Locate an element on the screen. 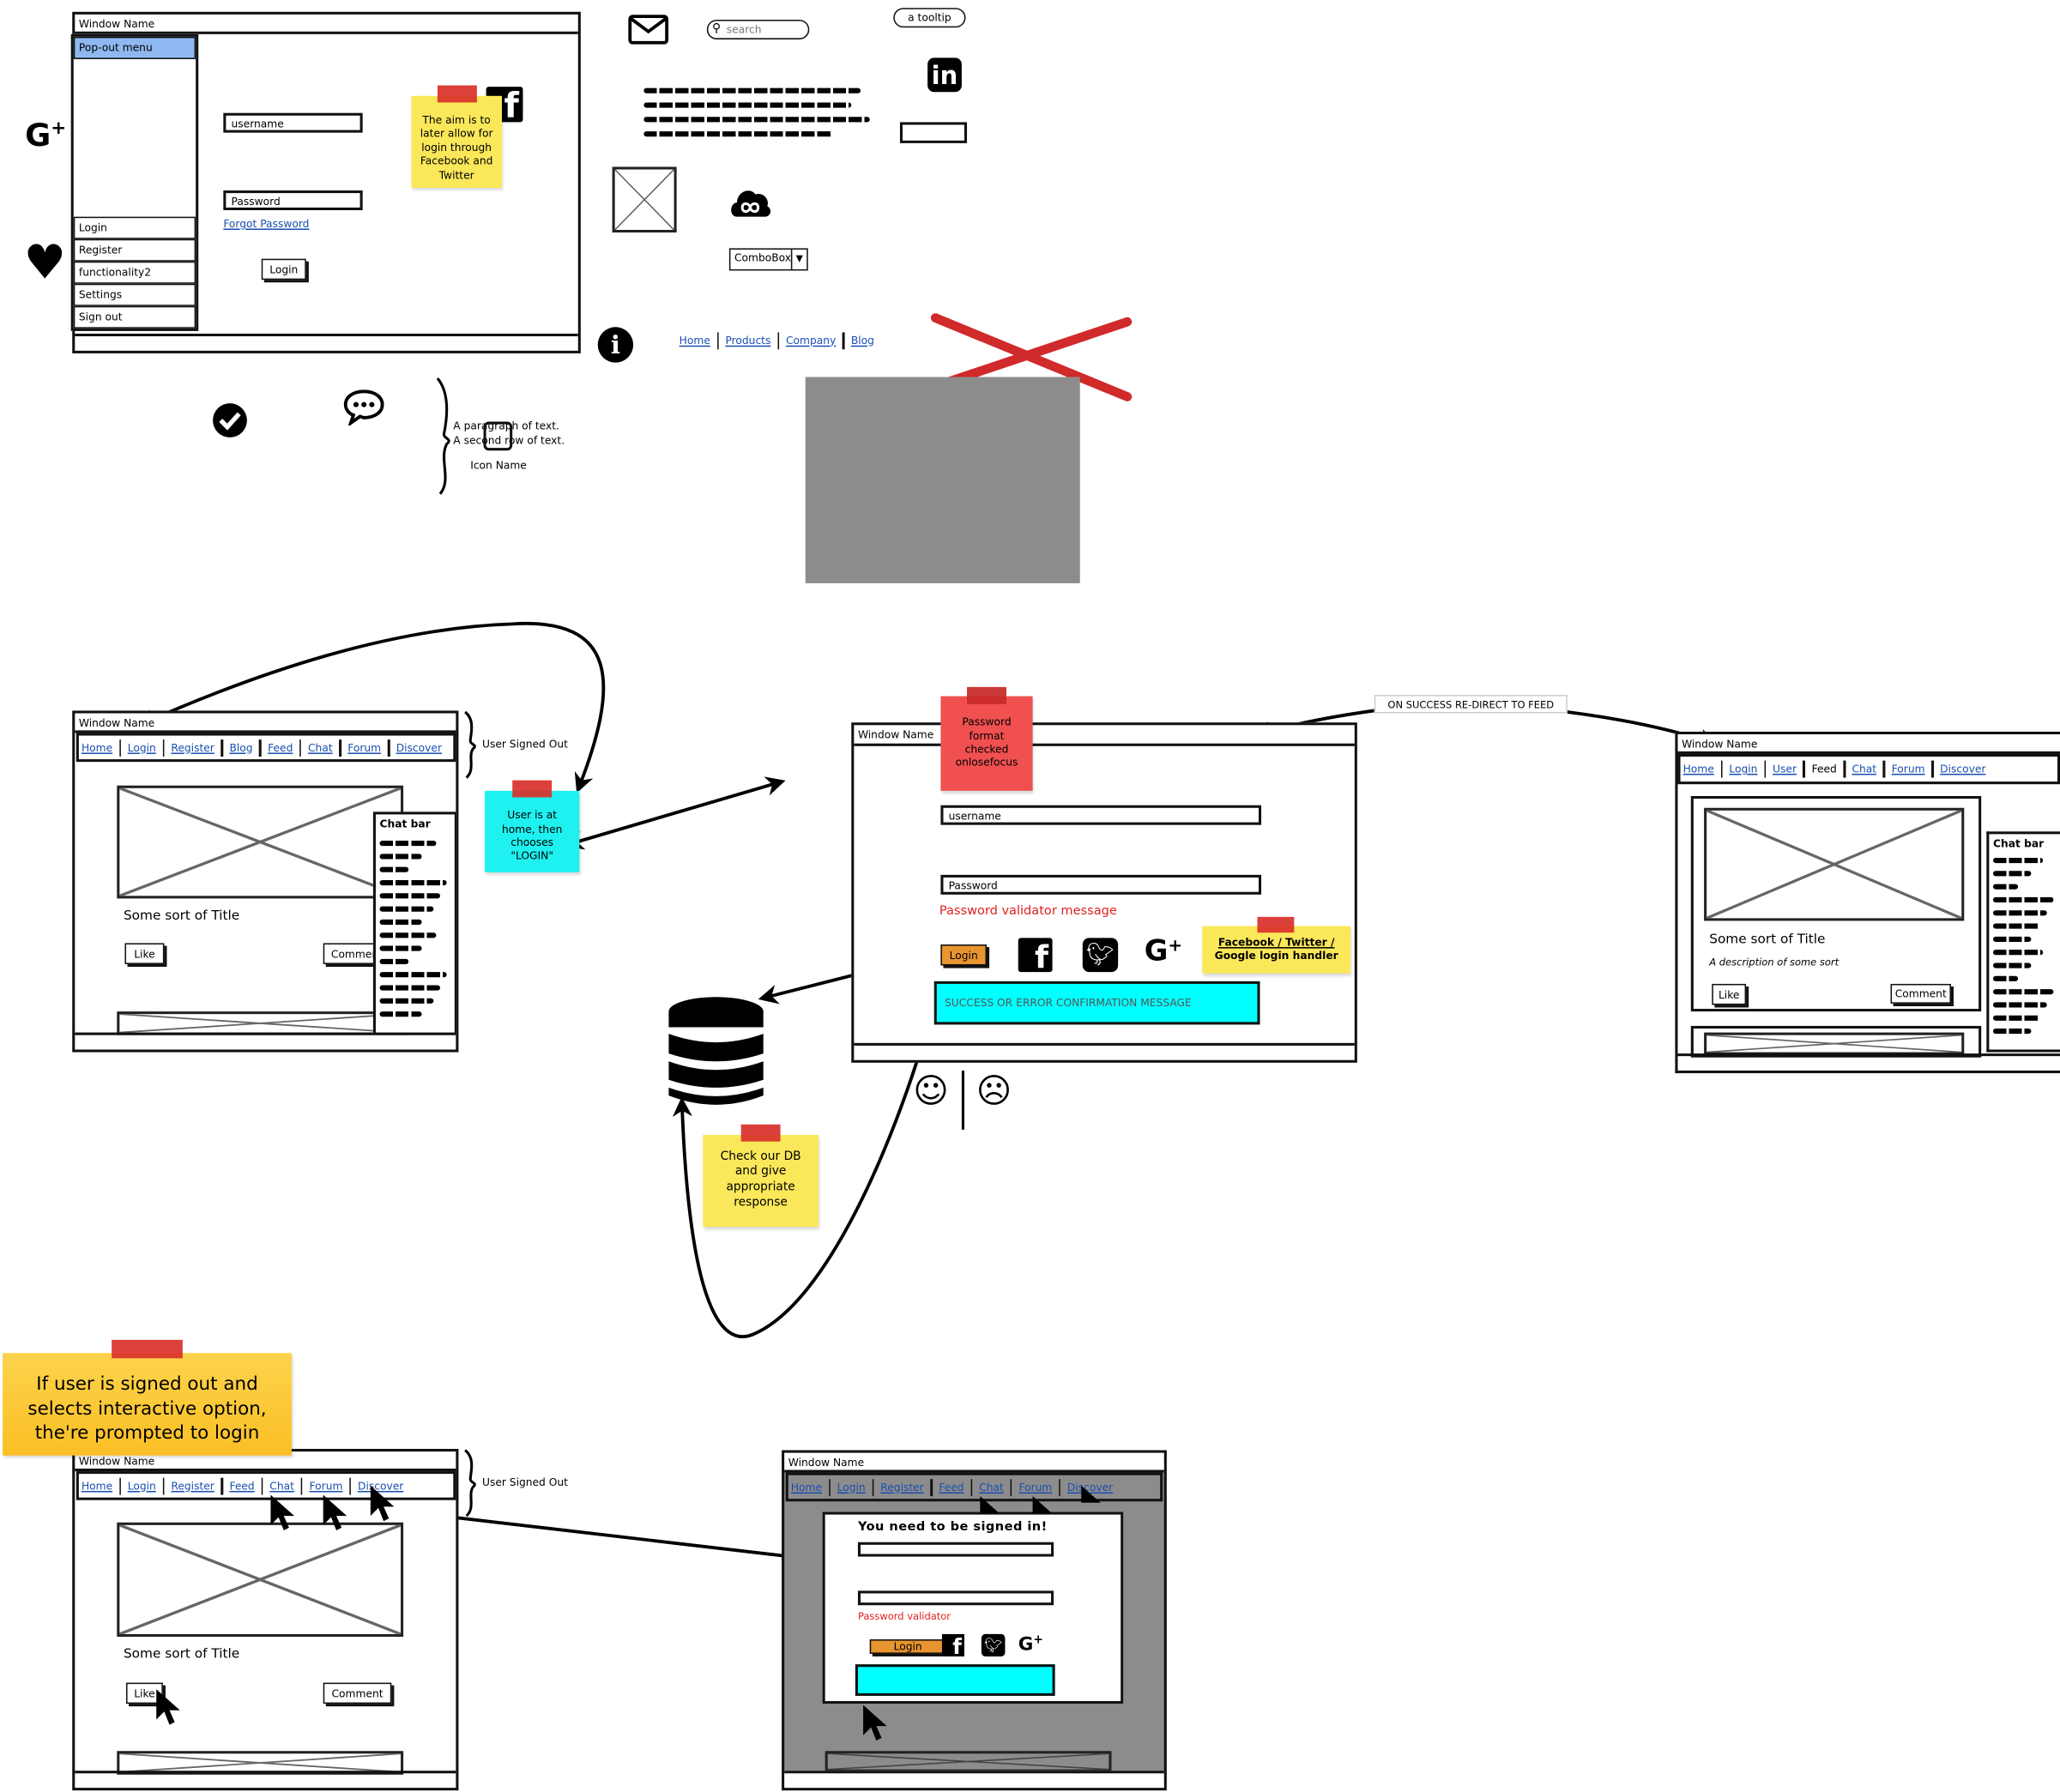  gray-block is located at coordinates (942, 480).